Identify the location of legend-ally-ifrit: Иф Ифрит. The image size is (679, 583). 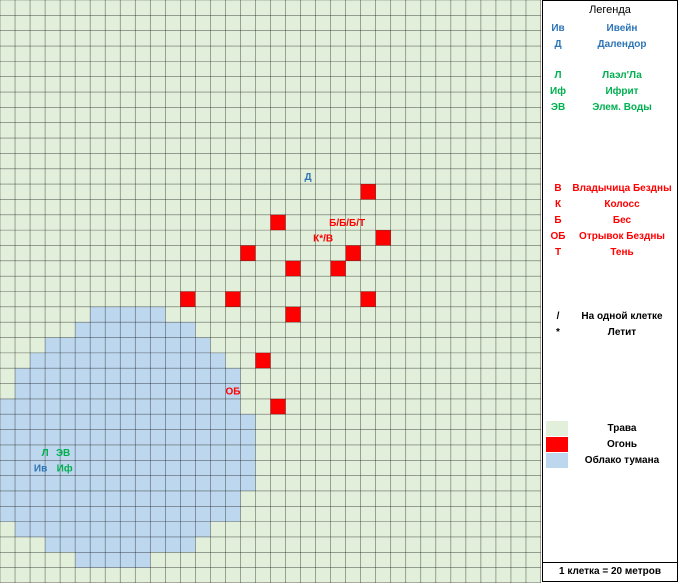
(611, 92).